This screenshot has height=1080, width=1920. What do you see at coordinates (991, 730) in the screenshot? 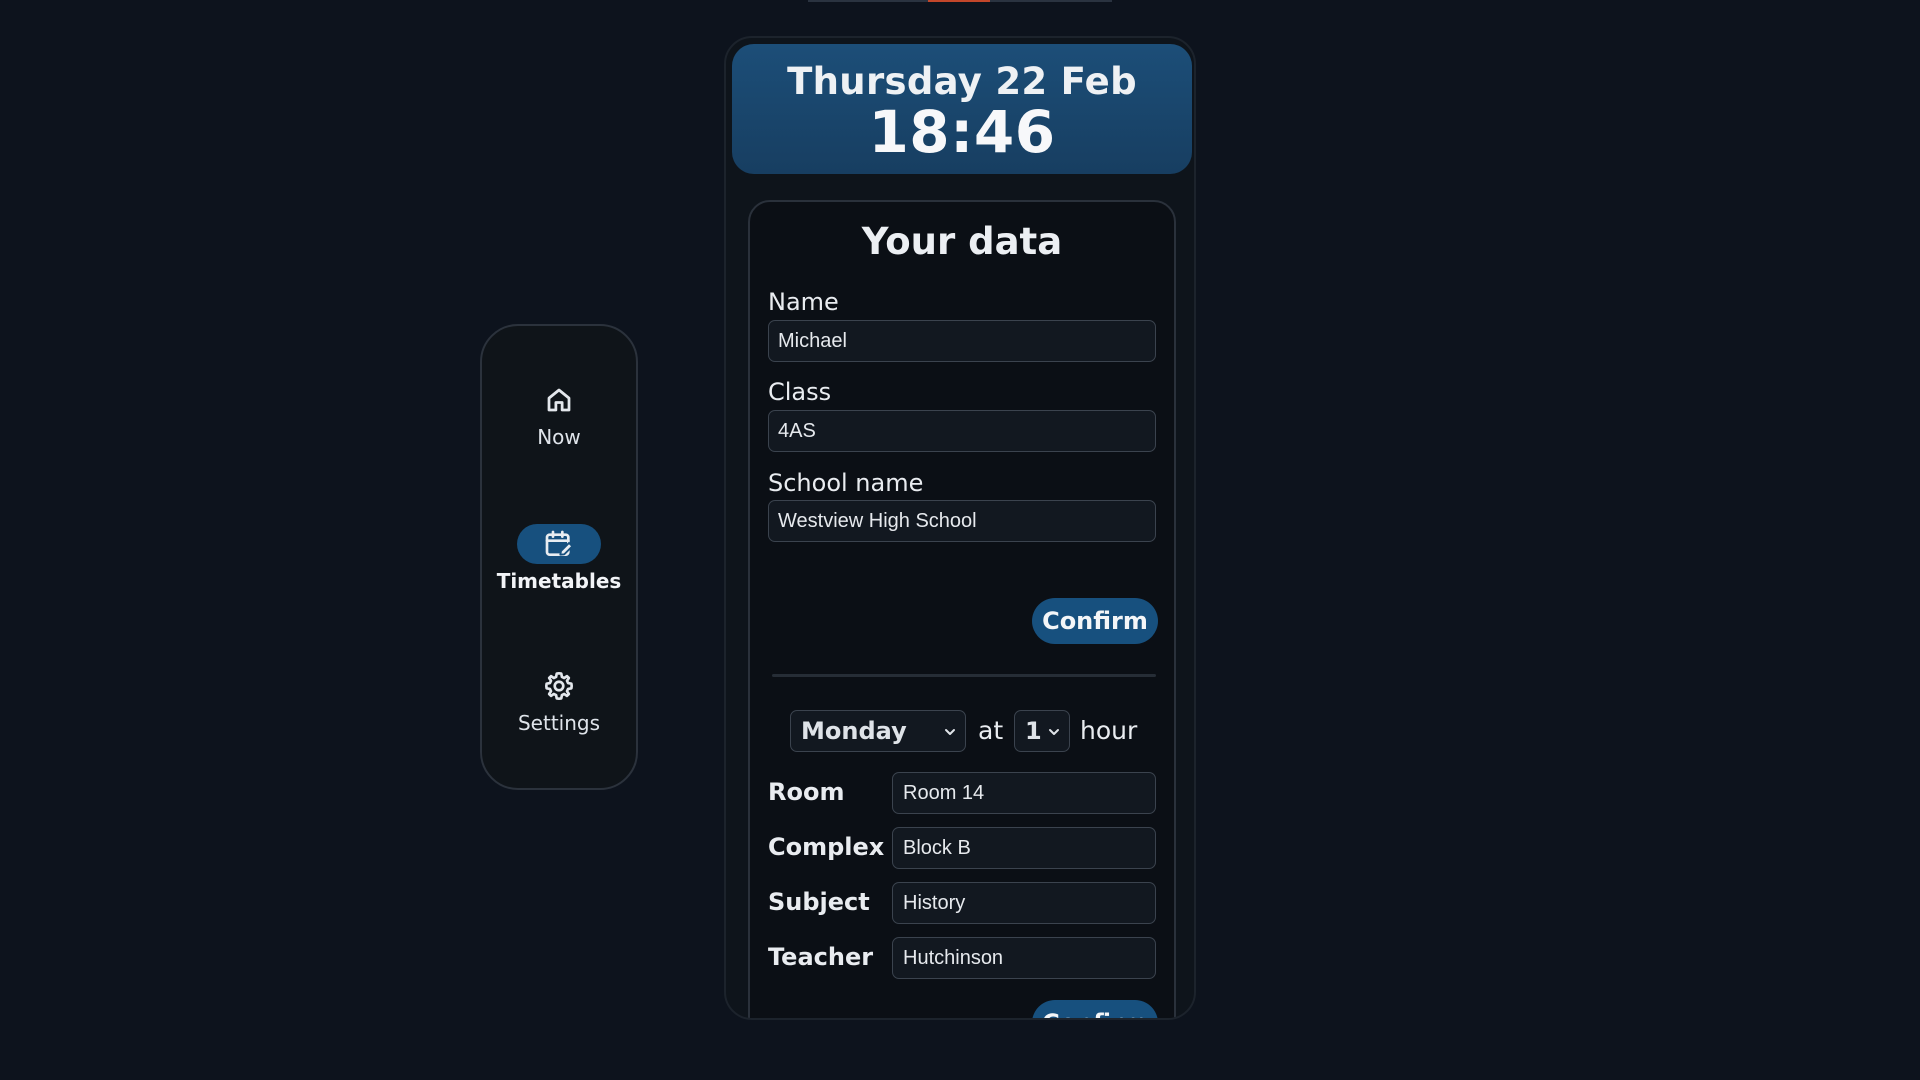
I see `at-text: at` at bounding box center [991, 730].